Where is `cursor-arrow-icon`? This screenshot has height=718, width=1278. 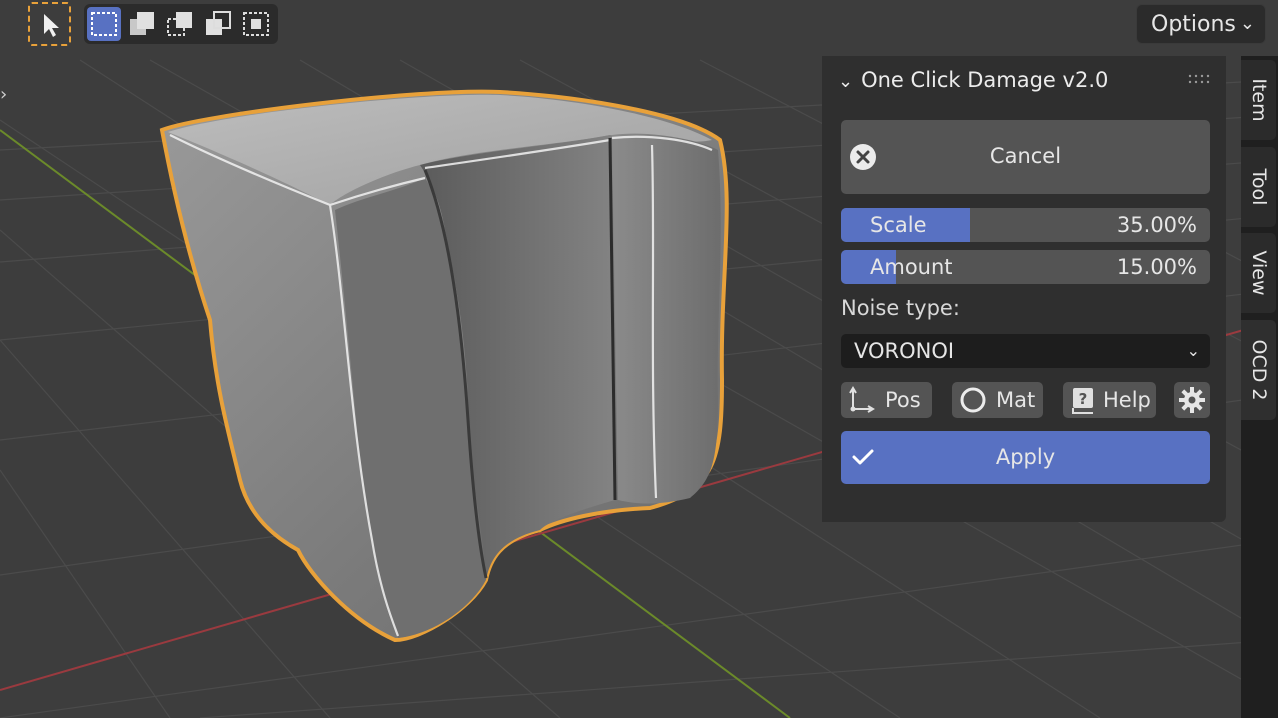
cursor-arrow-icon is located at coordinates (51, 25).